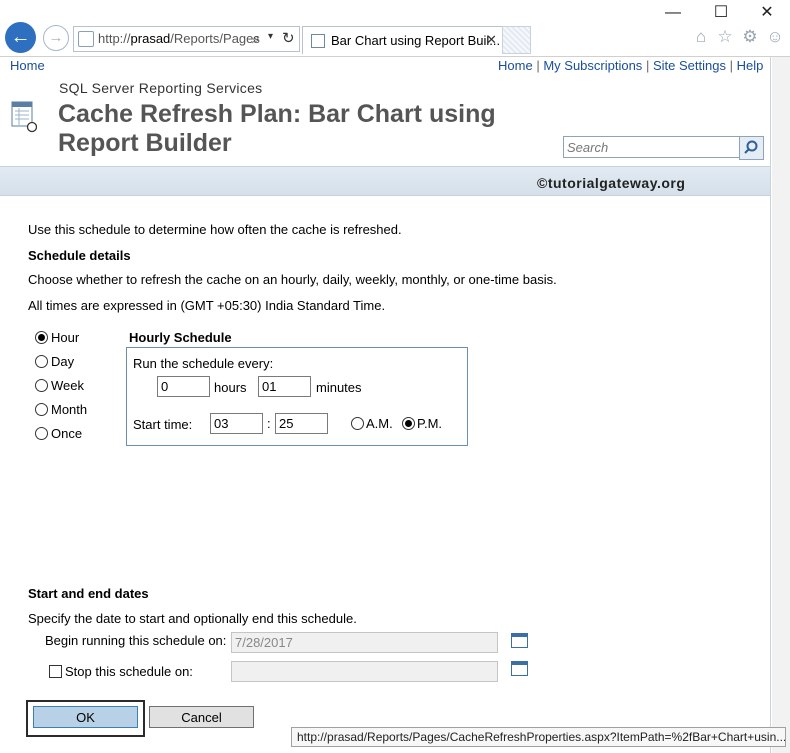 This screenshot has height=753, width=790. I want to click on home-link: Home, so click(515, 65).